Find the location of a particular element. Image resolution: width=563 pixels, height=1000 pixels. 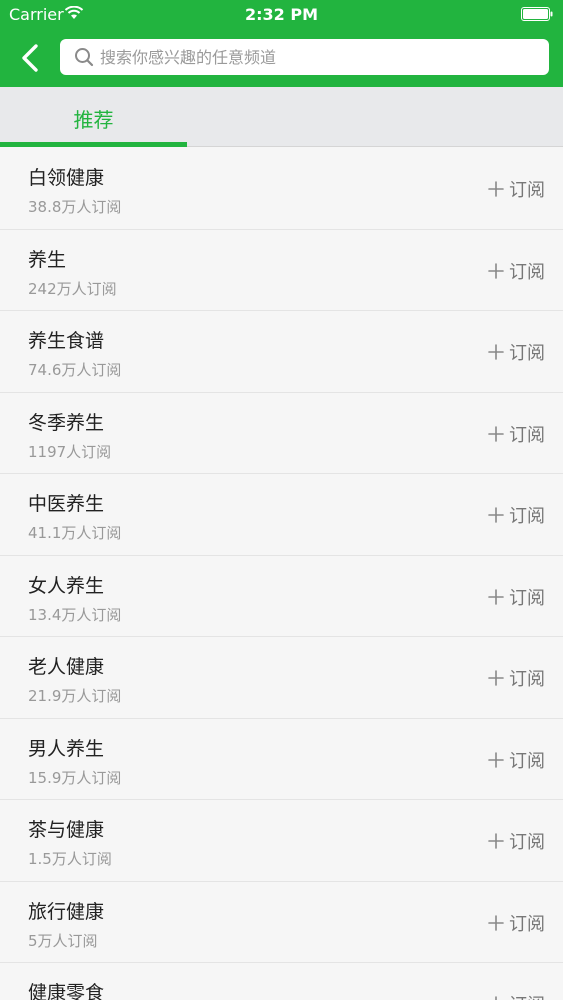

search-icon is located at coordinates (84, 57).